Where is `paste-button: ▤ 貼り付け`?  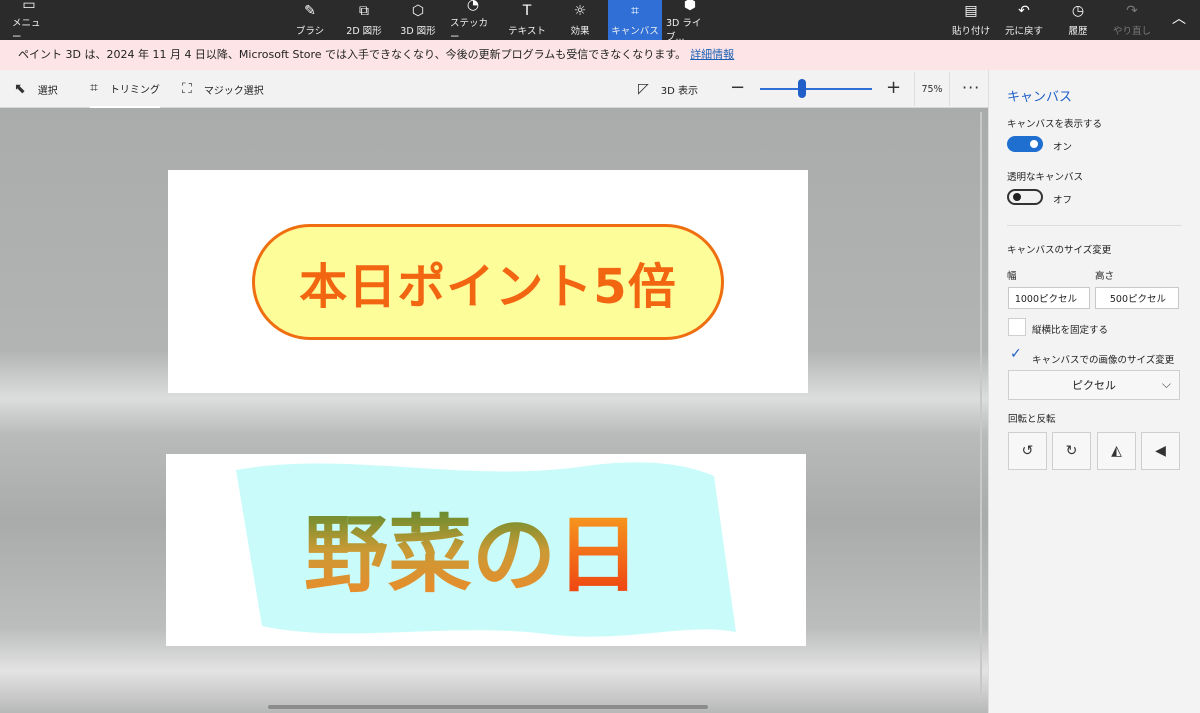
paste-button: ▤ 貼り付け is located at coordinates (971, 20).